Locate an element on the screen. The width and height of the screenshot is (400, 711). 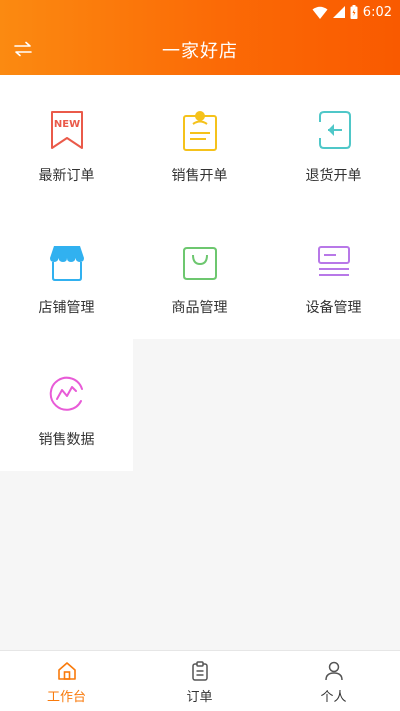
shopping-bag-icon is located at coordinates (199, 263).